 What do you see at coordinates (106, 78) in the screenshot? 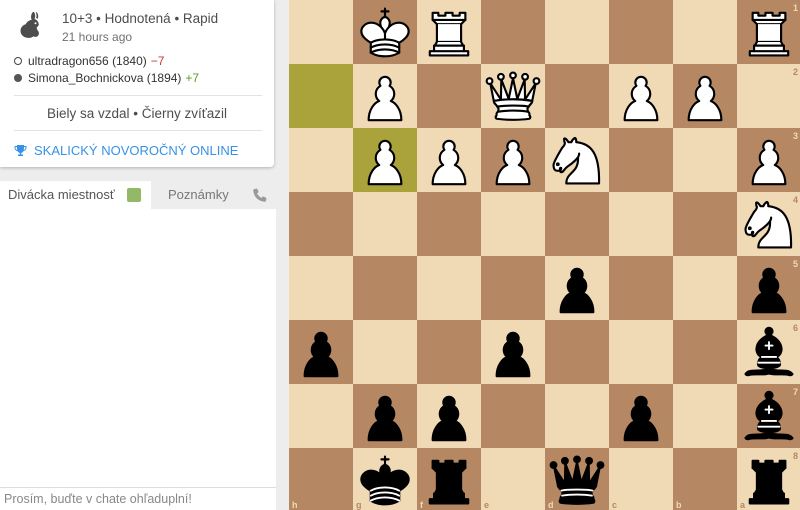
I see `player-black: Simona_Bochnickova (1894) +7` at bounding box center [106, 78].